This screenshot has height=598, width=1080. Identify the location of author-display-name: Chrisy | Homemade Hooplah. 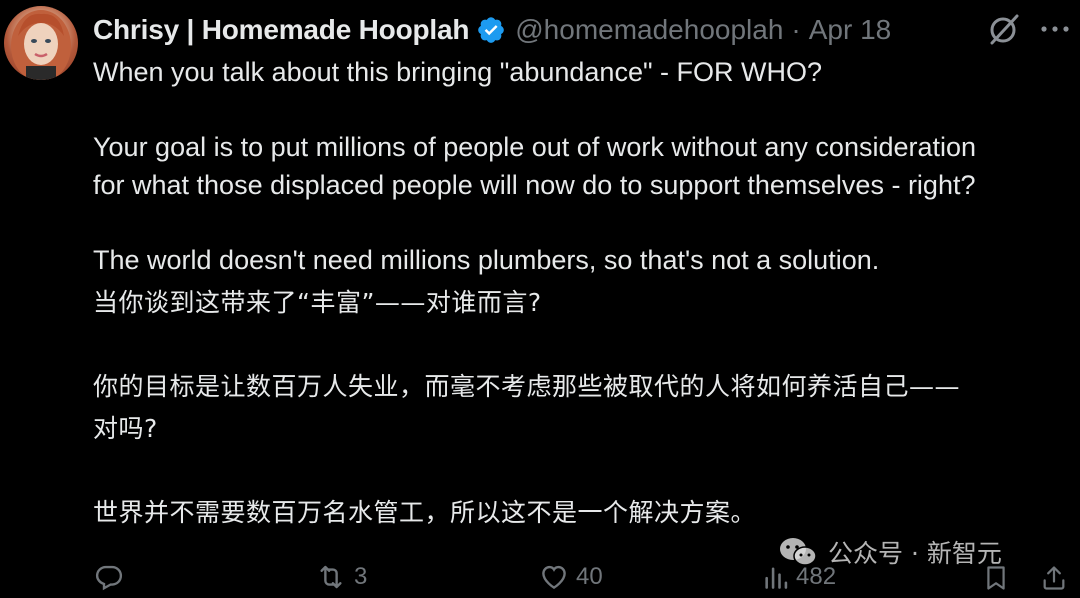
(281, 30).